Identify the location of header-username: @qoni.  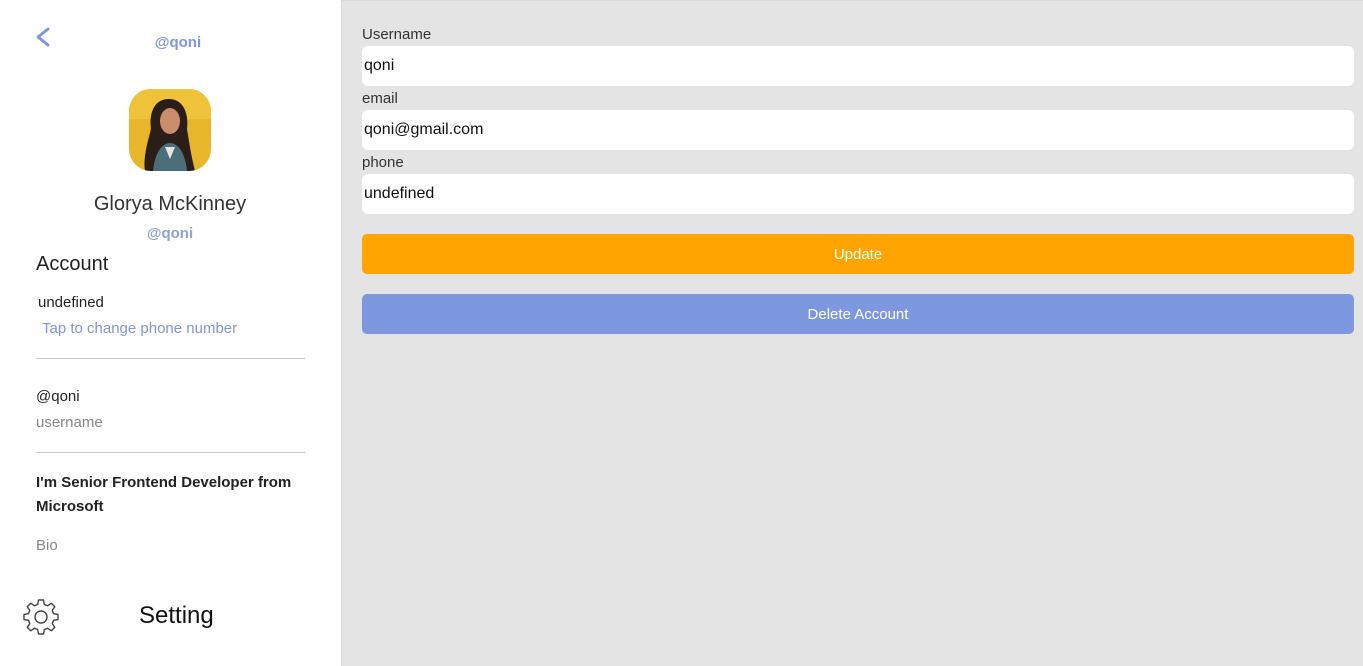
(178, 42).